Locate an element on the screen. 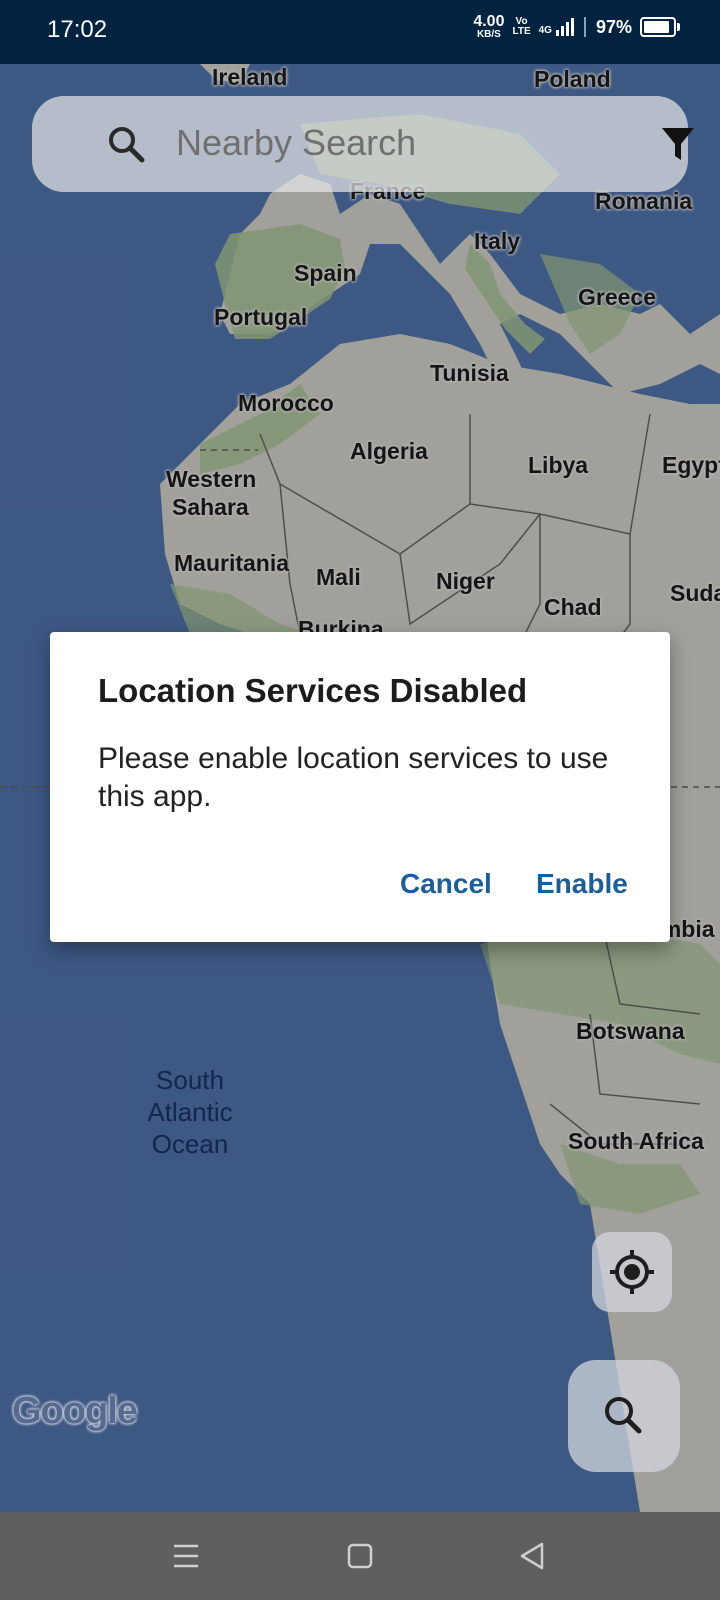 This screenshot has width=720, height=1600. network-type: 4G is located at coordinates (545, 30).